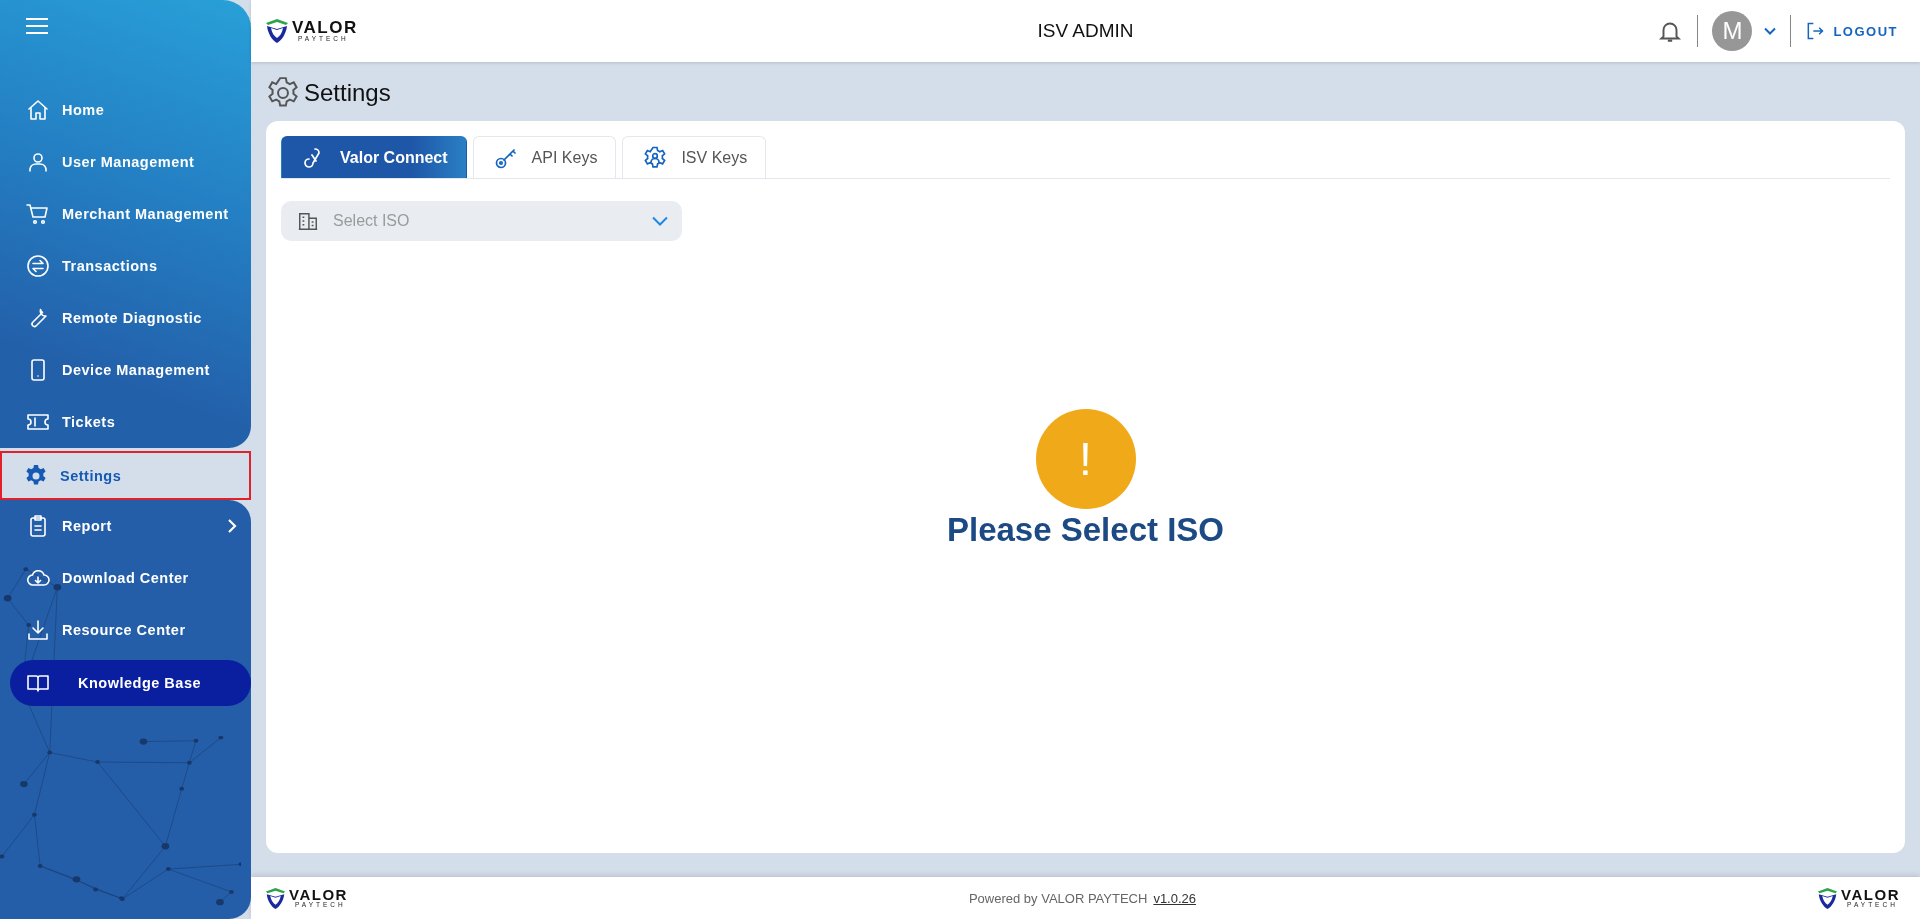 This screenshot has height=919, width=1920. I want to click on chevron-right-icon, so click(232, 526).